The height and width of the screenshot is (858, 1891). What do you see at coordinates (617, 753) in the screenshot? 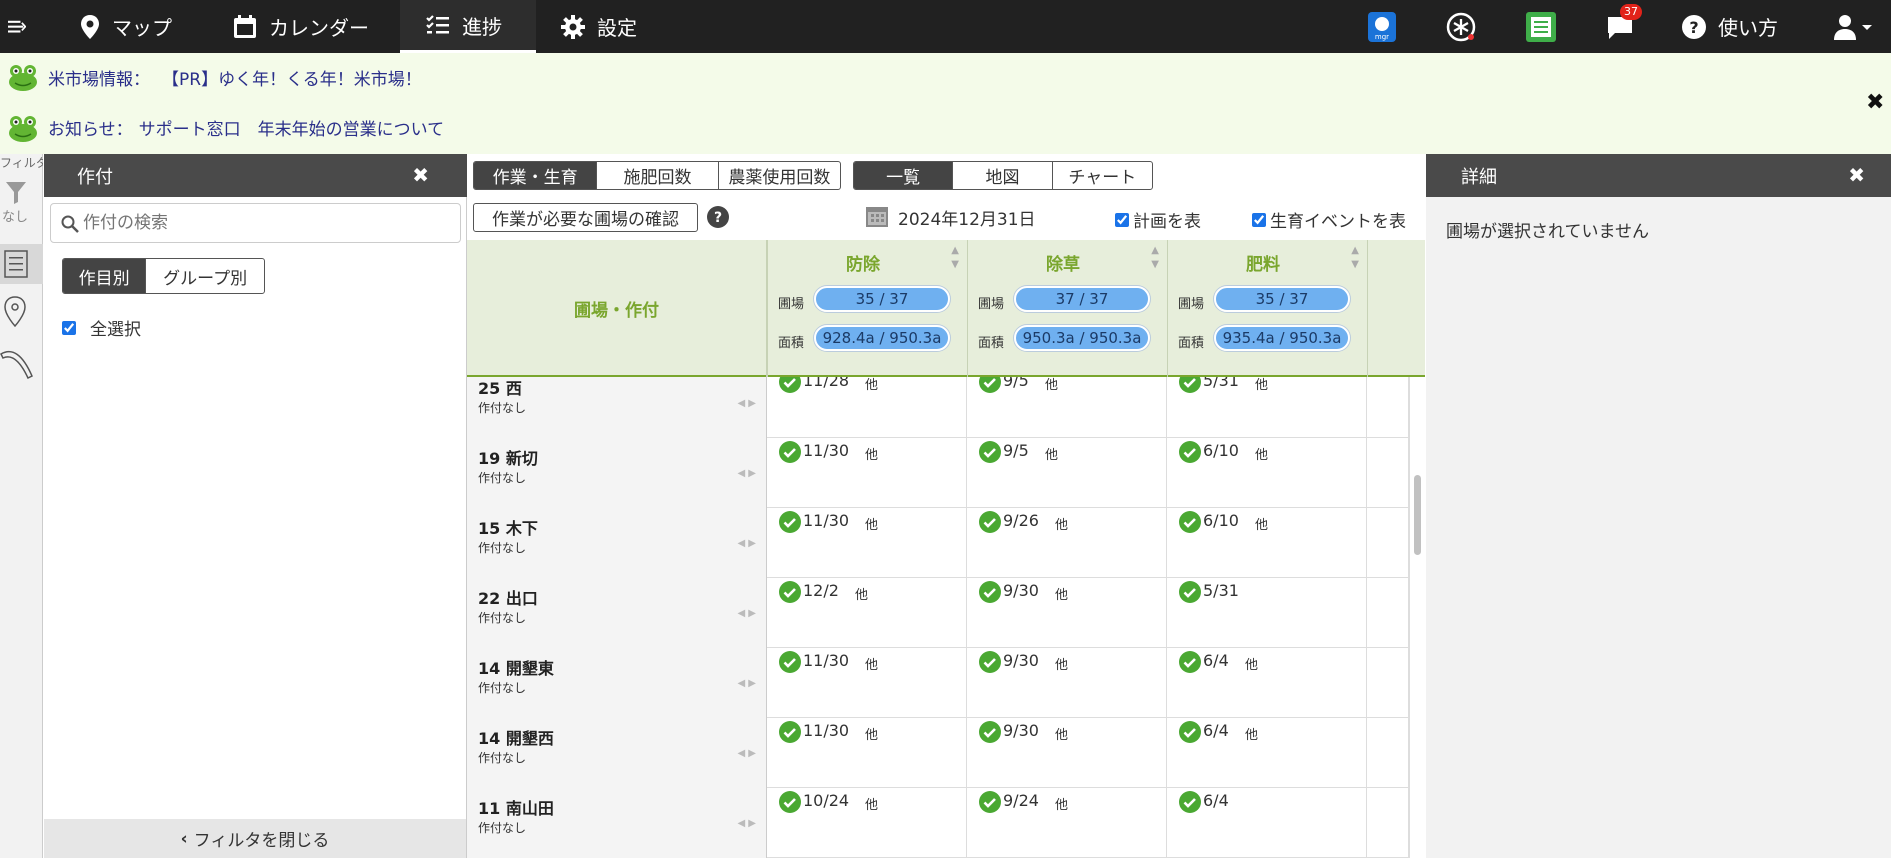
I see `field-cell: 14 開墾西 作付なし ◀ ▶` at bounding box center [617, 753].